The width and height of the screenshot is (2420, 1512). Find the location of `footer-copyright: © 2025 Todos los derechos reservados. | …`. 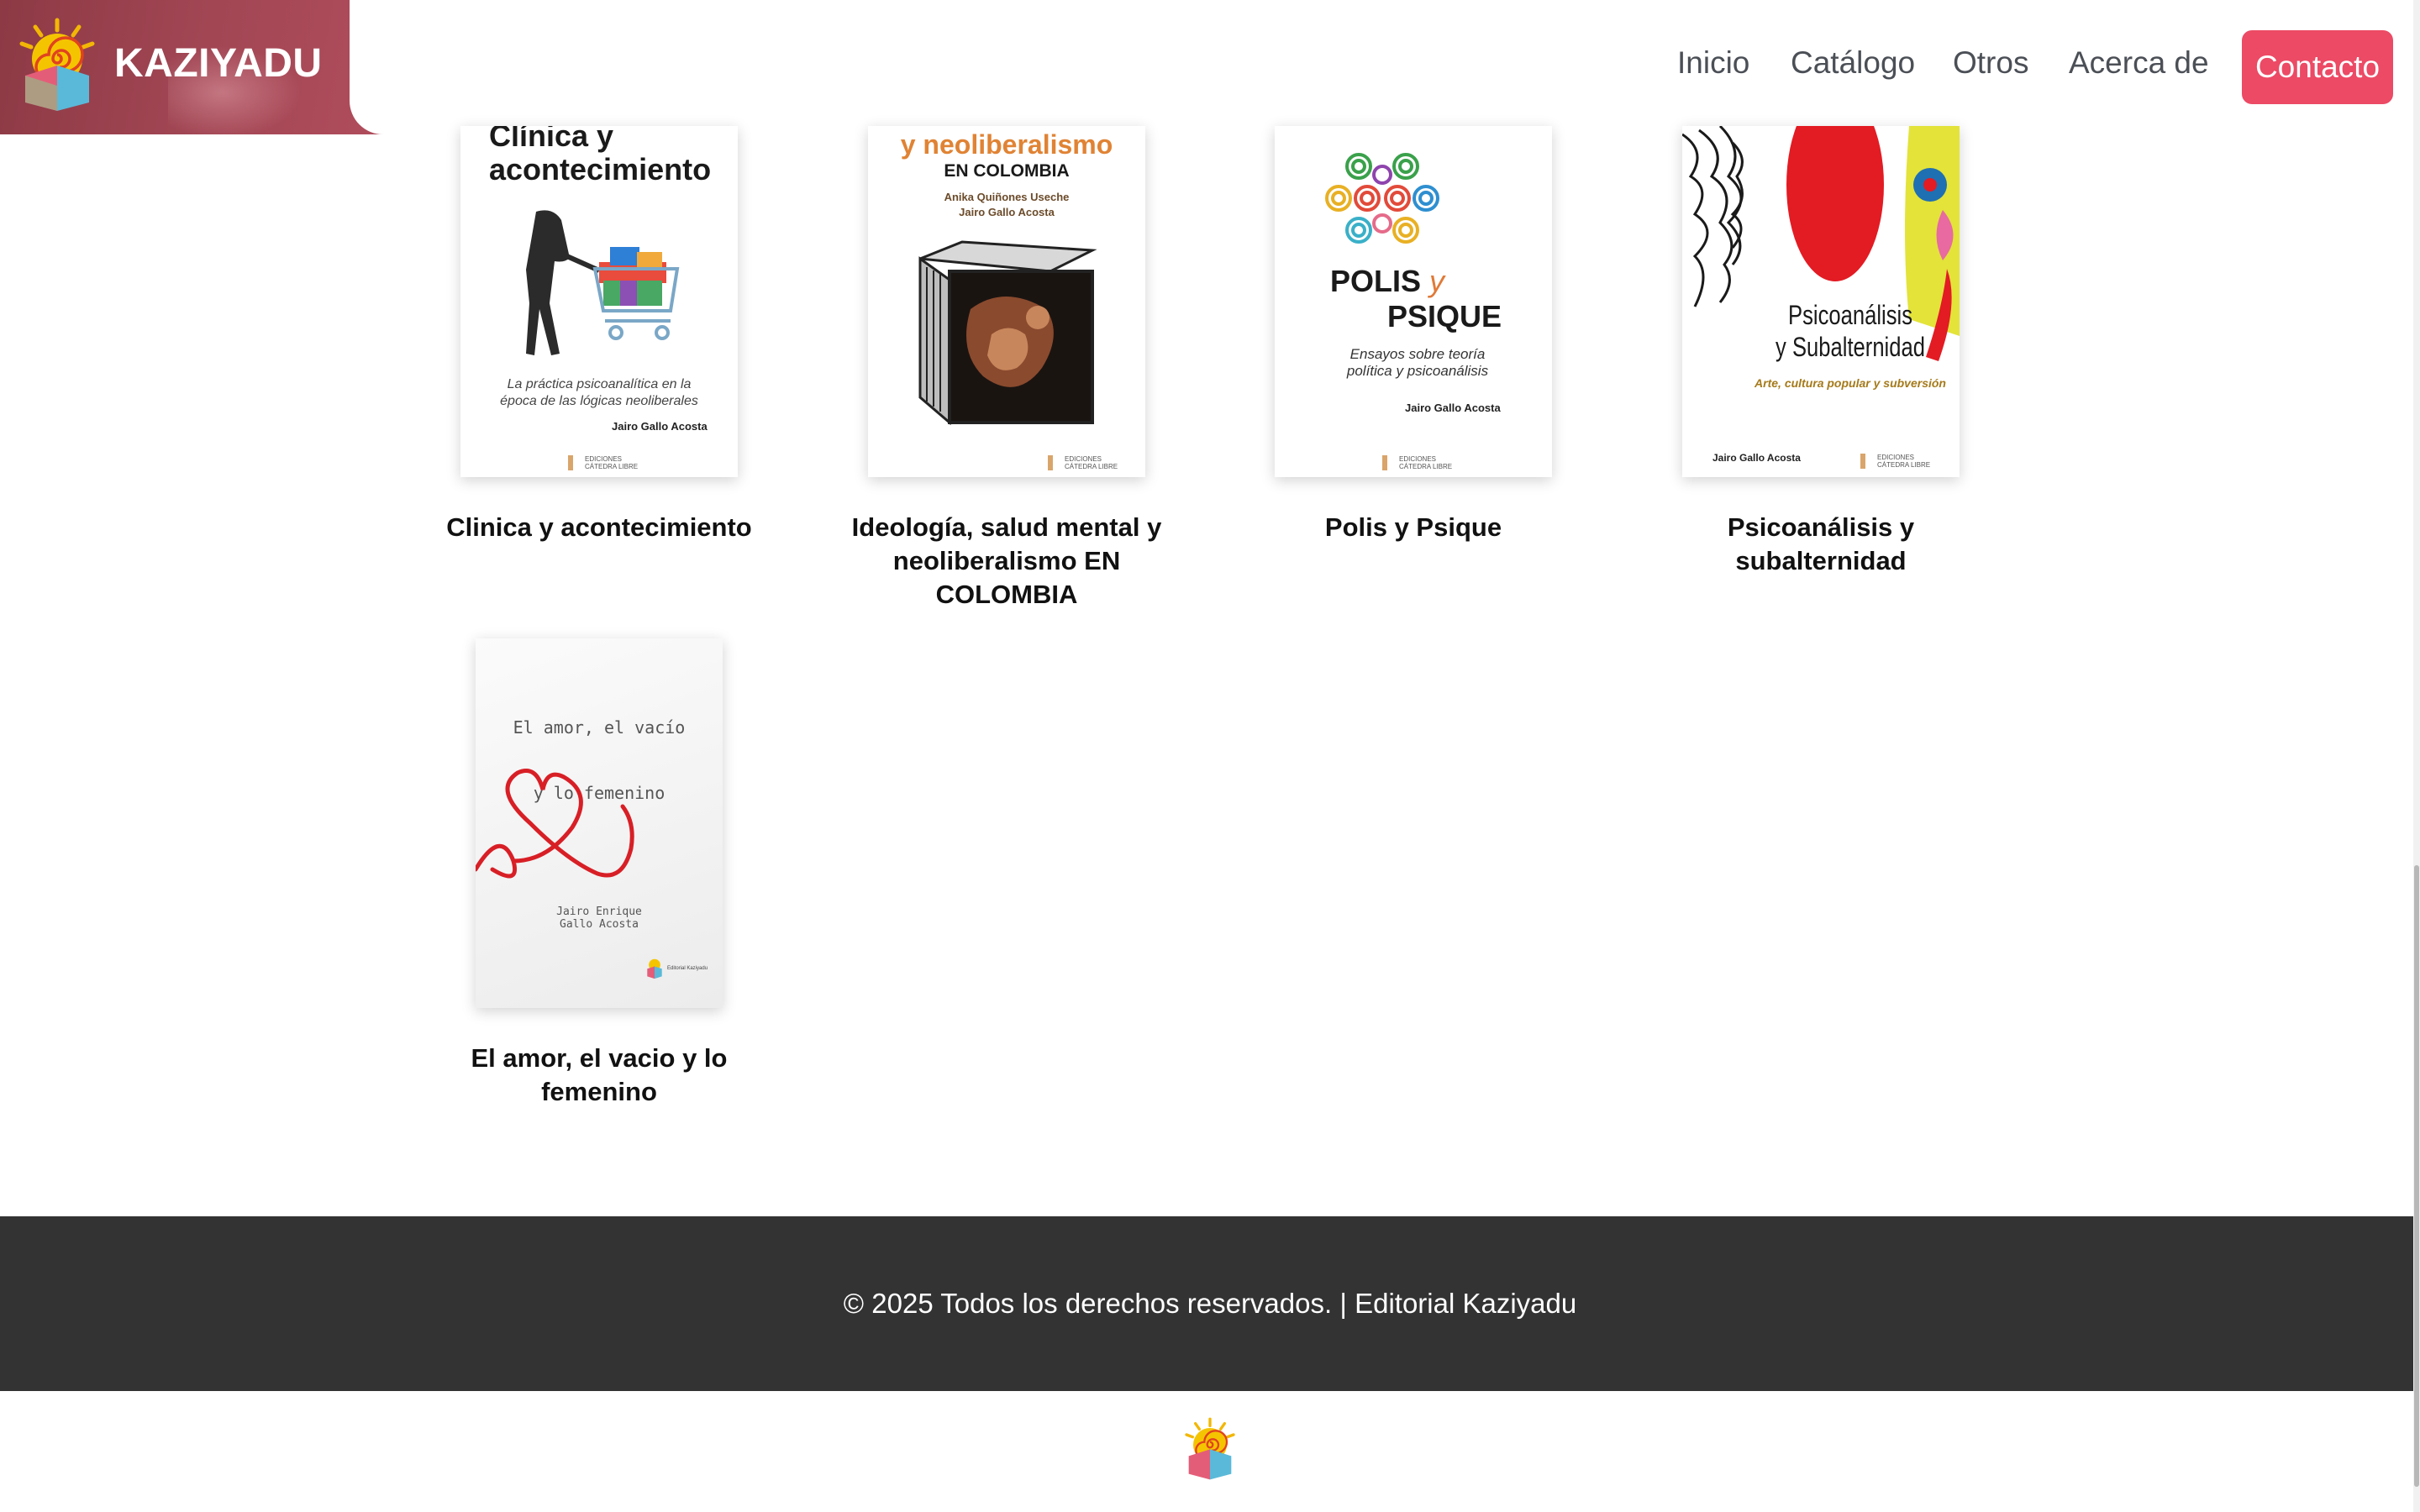

footer-copyright: © 2025 Todos los derechos reservados. | … is located at coordinates (1210, 1303).